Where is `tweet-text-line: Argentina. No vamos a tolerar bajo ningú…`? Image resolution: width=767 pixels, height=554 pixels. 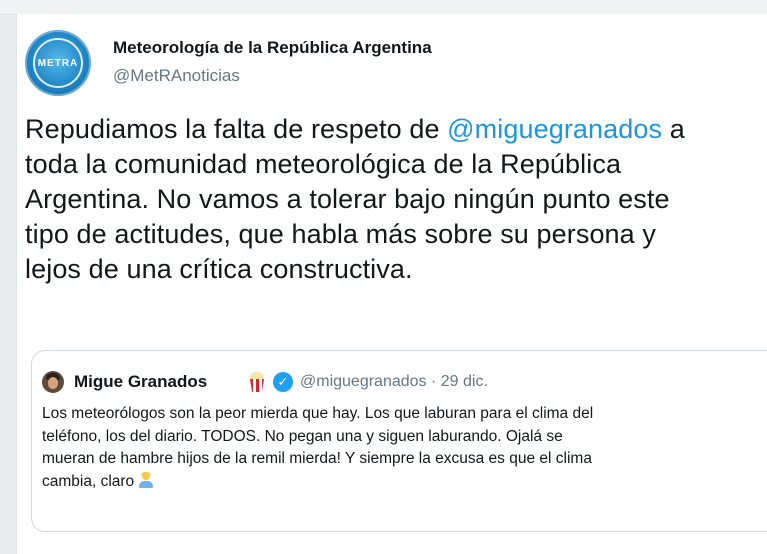 tweet-text-line: Argentina. No vamos a tolerar bajo ningú… is located at coordinates (347, 199).